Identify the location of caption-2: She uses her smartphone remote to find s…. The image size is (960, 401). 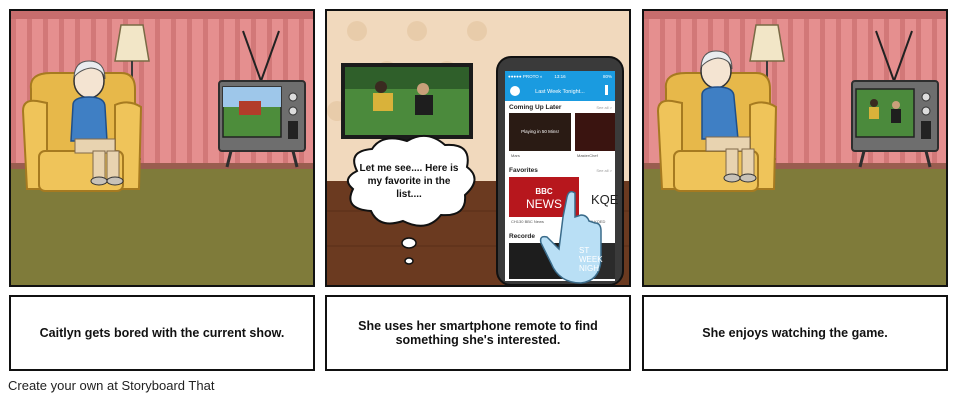
(478, 333).